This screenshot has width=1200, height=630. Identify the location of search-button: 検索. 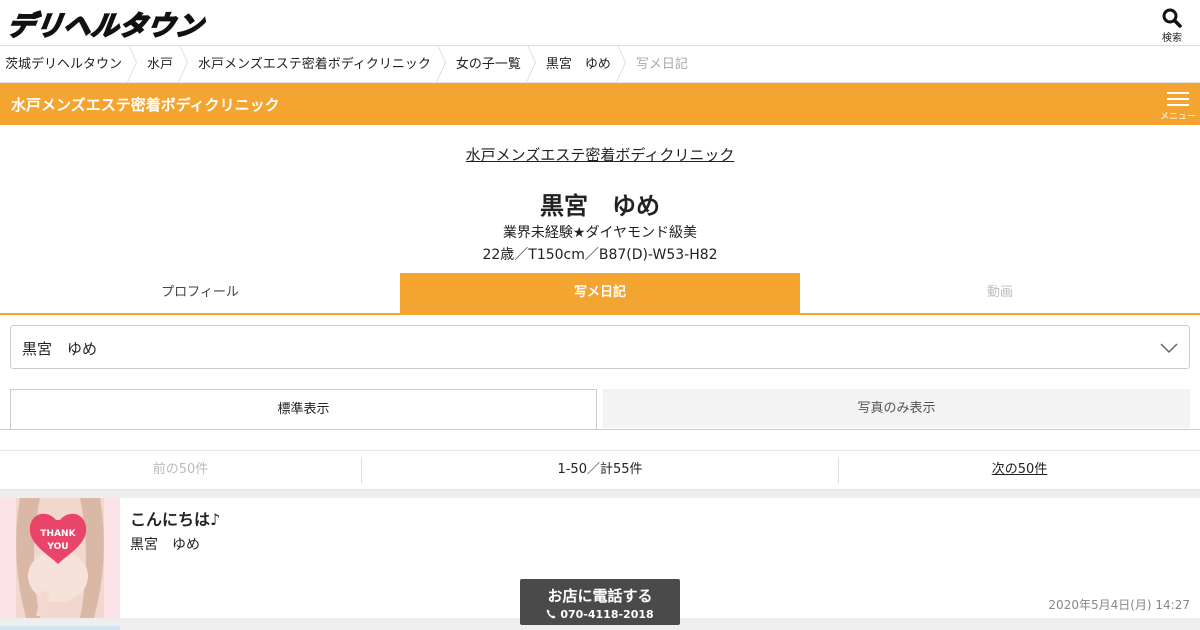
(1172, 26).